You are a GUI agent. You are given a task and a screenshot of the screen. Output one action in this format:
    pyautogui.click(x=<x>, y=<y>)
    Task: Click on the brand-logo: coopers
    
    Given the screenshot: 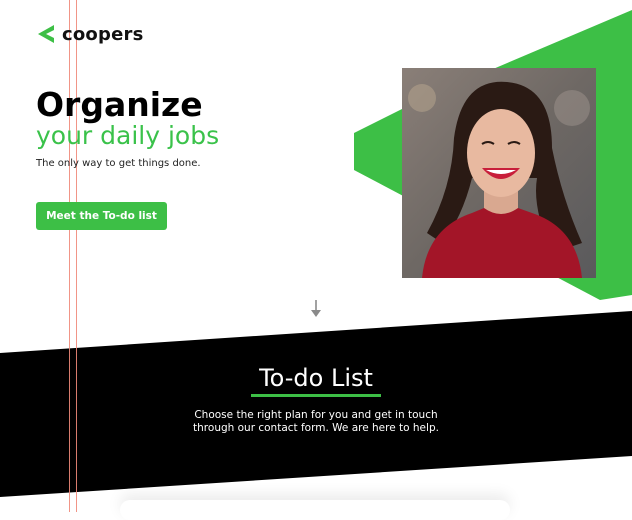 What is the action you would take?
    pyautogui.click(x=90, y=34)
    